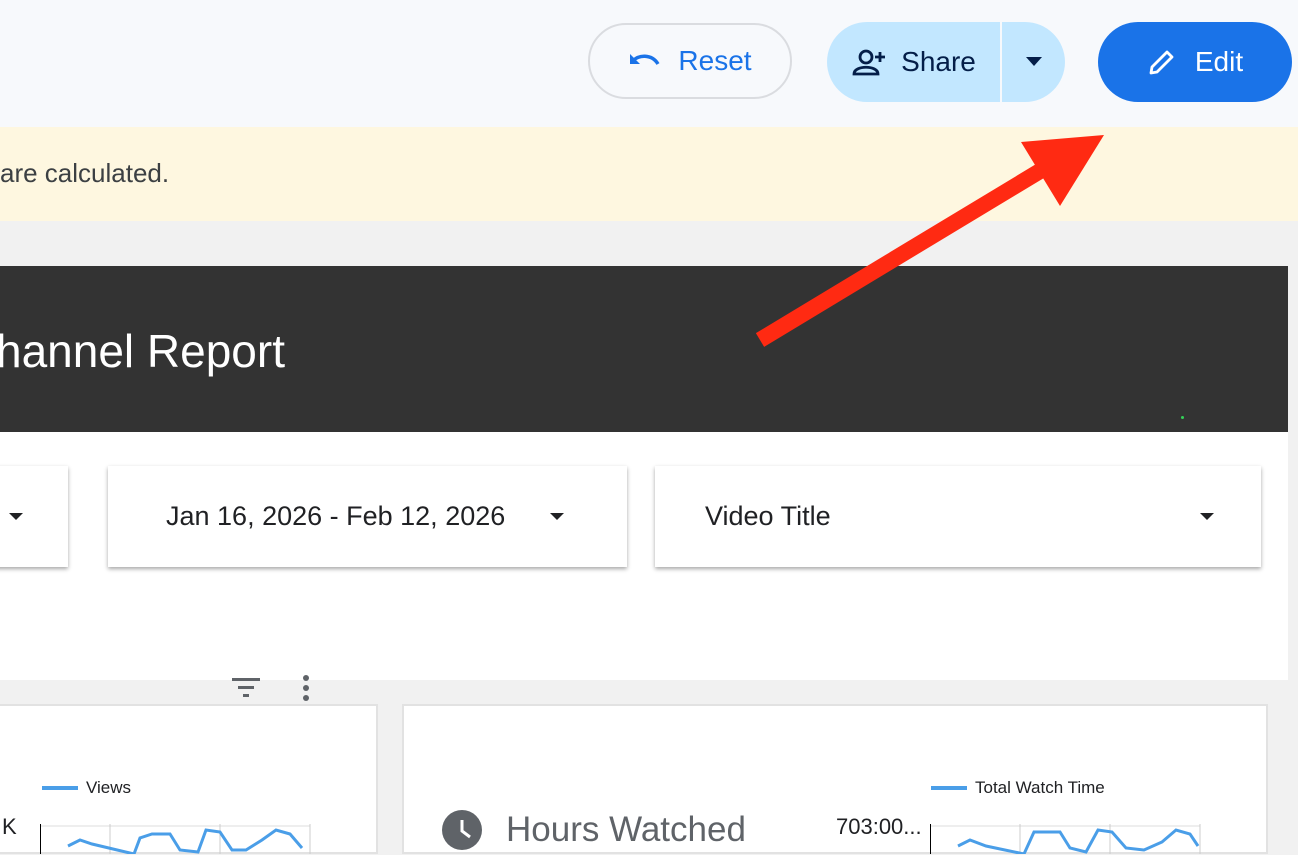 The height and width of the screenshot is (855, 1298). Describe the element at coordinates (1161, 62) in the screenshot. I see `pencil-icon` at that location.